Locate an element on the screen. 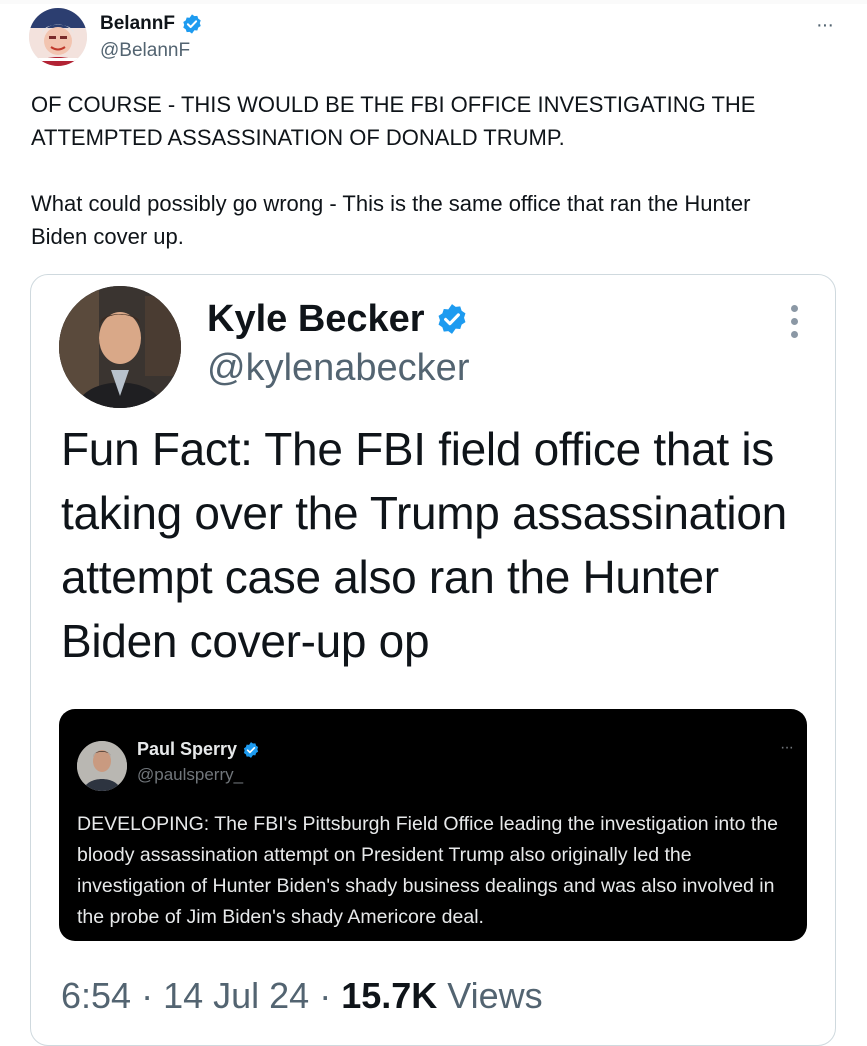 The image size is (867, 1046). embedded-avatar is located at coordinates (120, 347).